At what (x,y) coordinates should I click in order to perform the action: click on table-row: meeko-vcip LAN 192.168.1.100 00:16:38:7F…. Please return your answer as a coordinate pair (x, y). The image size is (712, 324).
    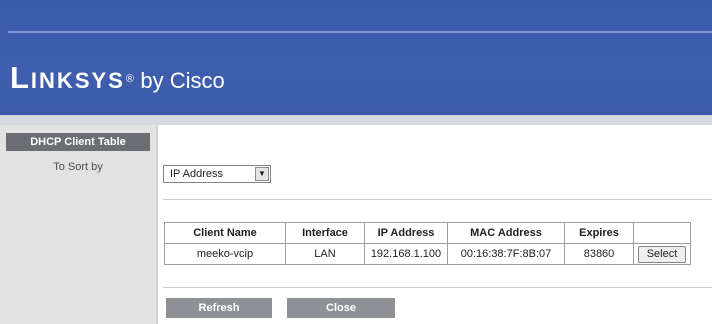
    Looking at the image, I should click on (427, 254).